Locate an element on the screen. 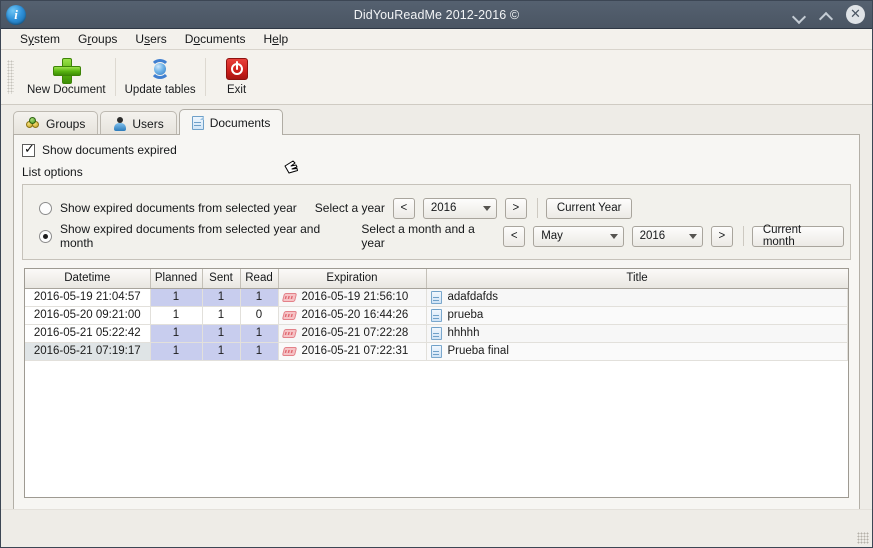 This screenshot has width=873, height=548. tab-groups-label: Groups is located at coordinates (66, 123).